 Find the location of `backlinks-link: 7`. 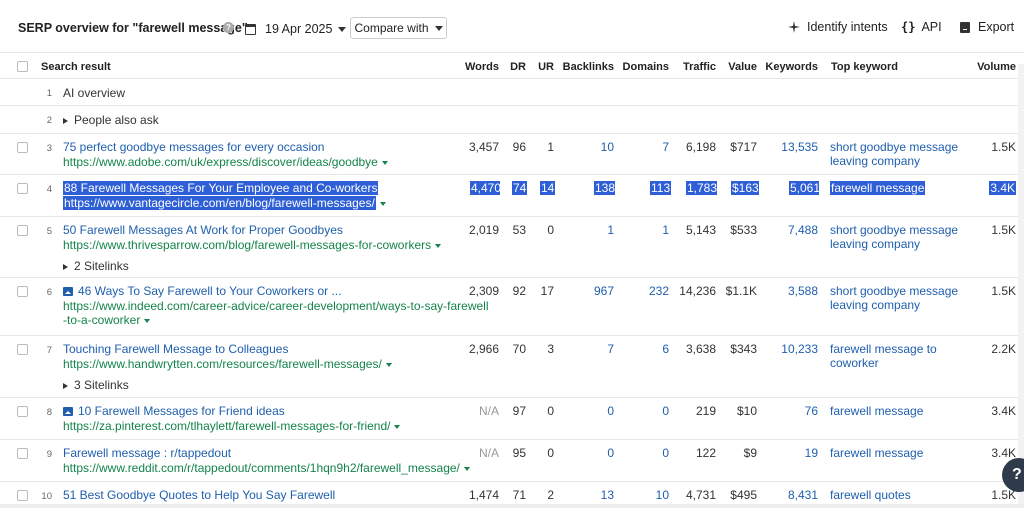

backlinks-link: 7 is located at coordinates (588, 349).